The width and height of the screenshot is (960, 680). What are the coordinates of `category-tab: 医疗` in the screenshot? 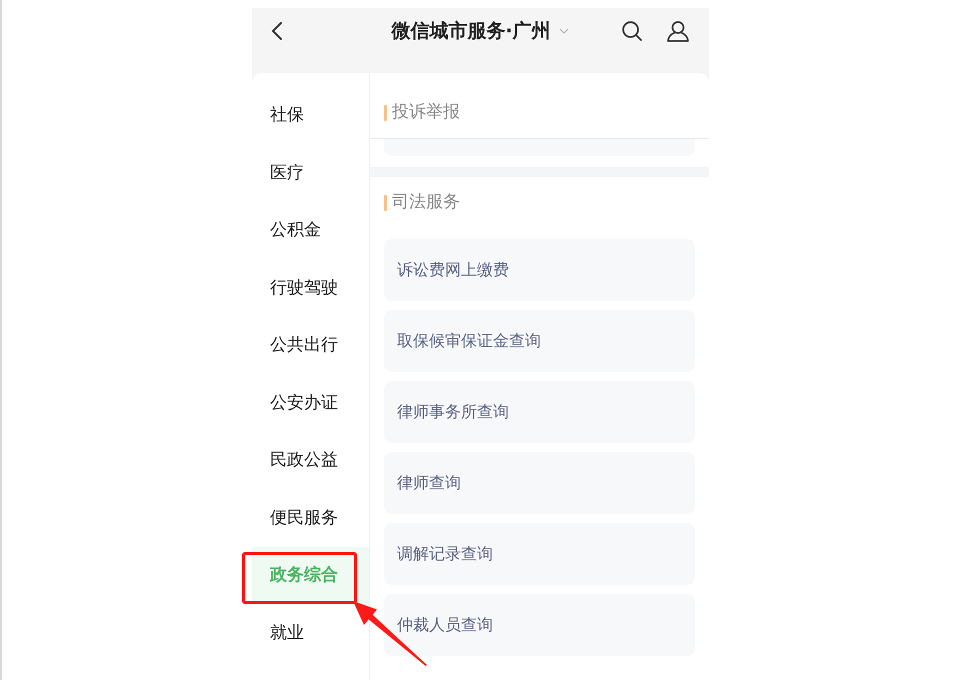 It's located at (310, 173).